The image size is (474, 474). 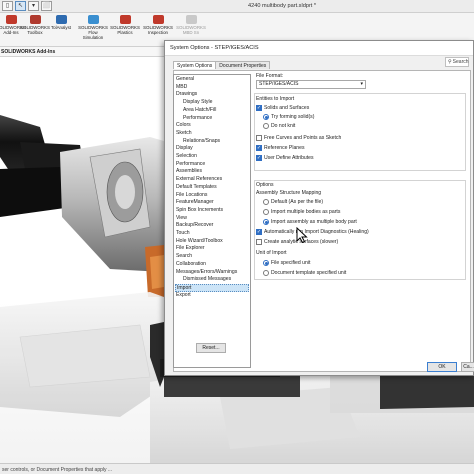 I want to click on category-drawings: Drawings, so click(x=186, y=95).